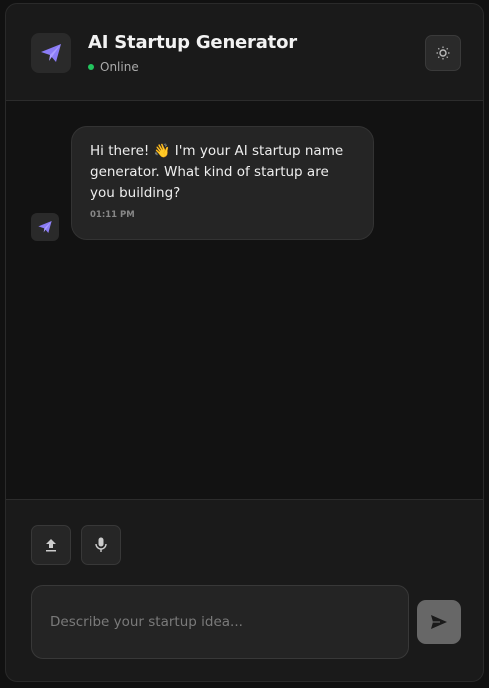  Describe the element at coordinates (119, 67) in the screenshot. I see `status-text: Online` at that location.